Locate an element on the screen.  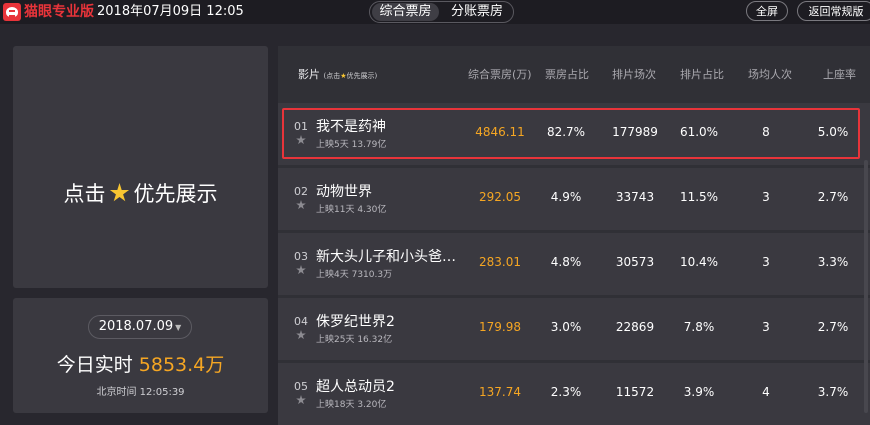
header-avg-people: 场均人次 is located at coordinates (770, 74).